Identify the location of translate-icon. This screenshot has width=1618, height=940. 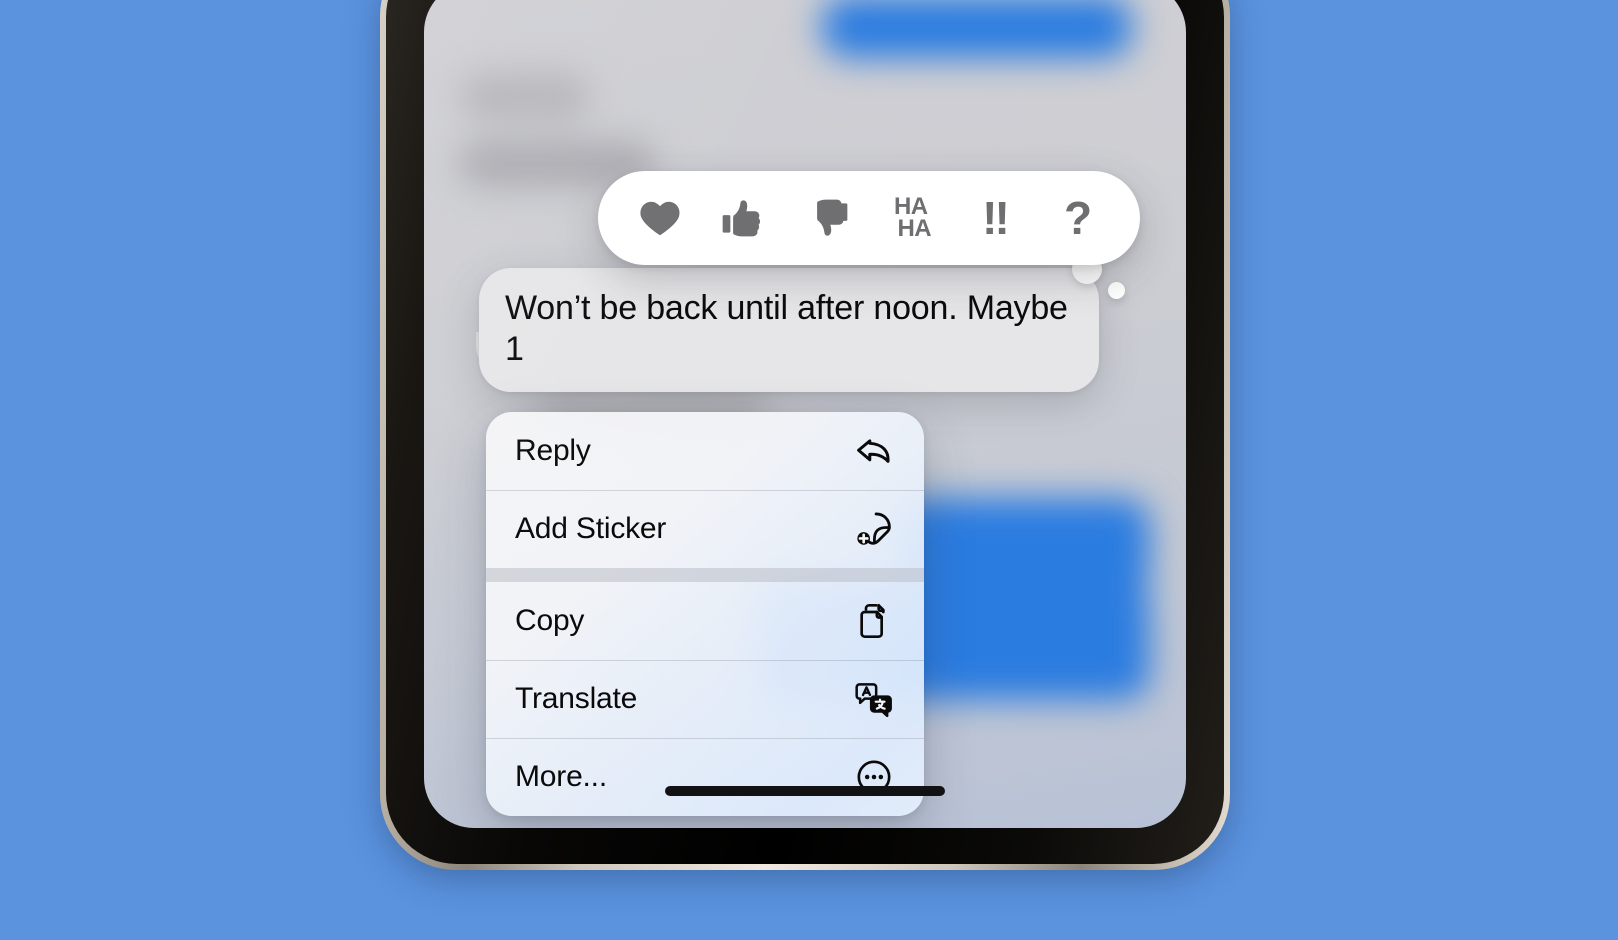
(874, 699).